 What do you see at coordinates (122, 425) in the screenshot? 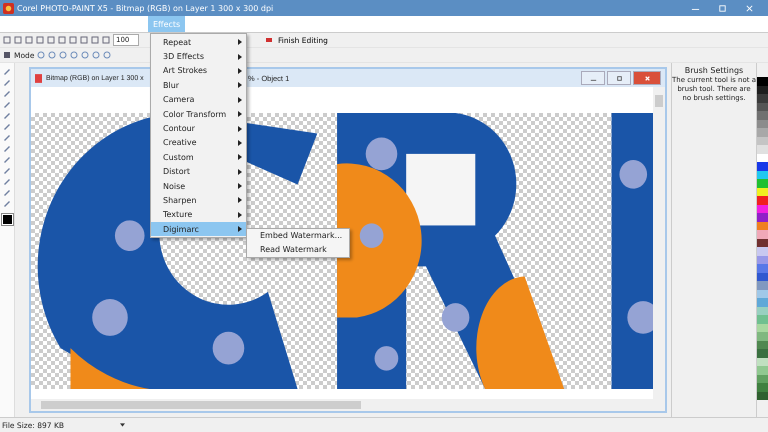
I see `caret-icon` at bounding box center [122, 425].